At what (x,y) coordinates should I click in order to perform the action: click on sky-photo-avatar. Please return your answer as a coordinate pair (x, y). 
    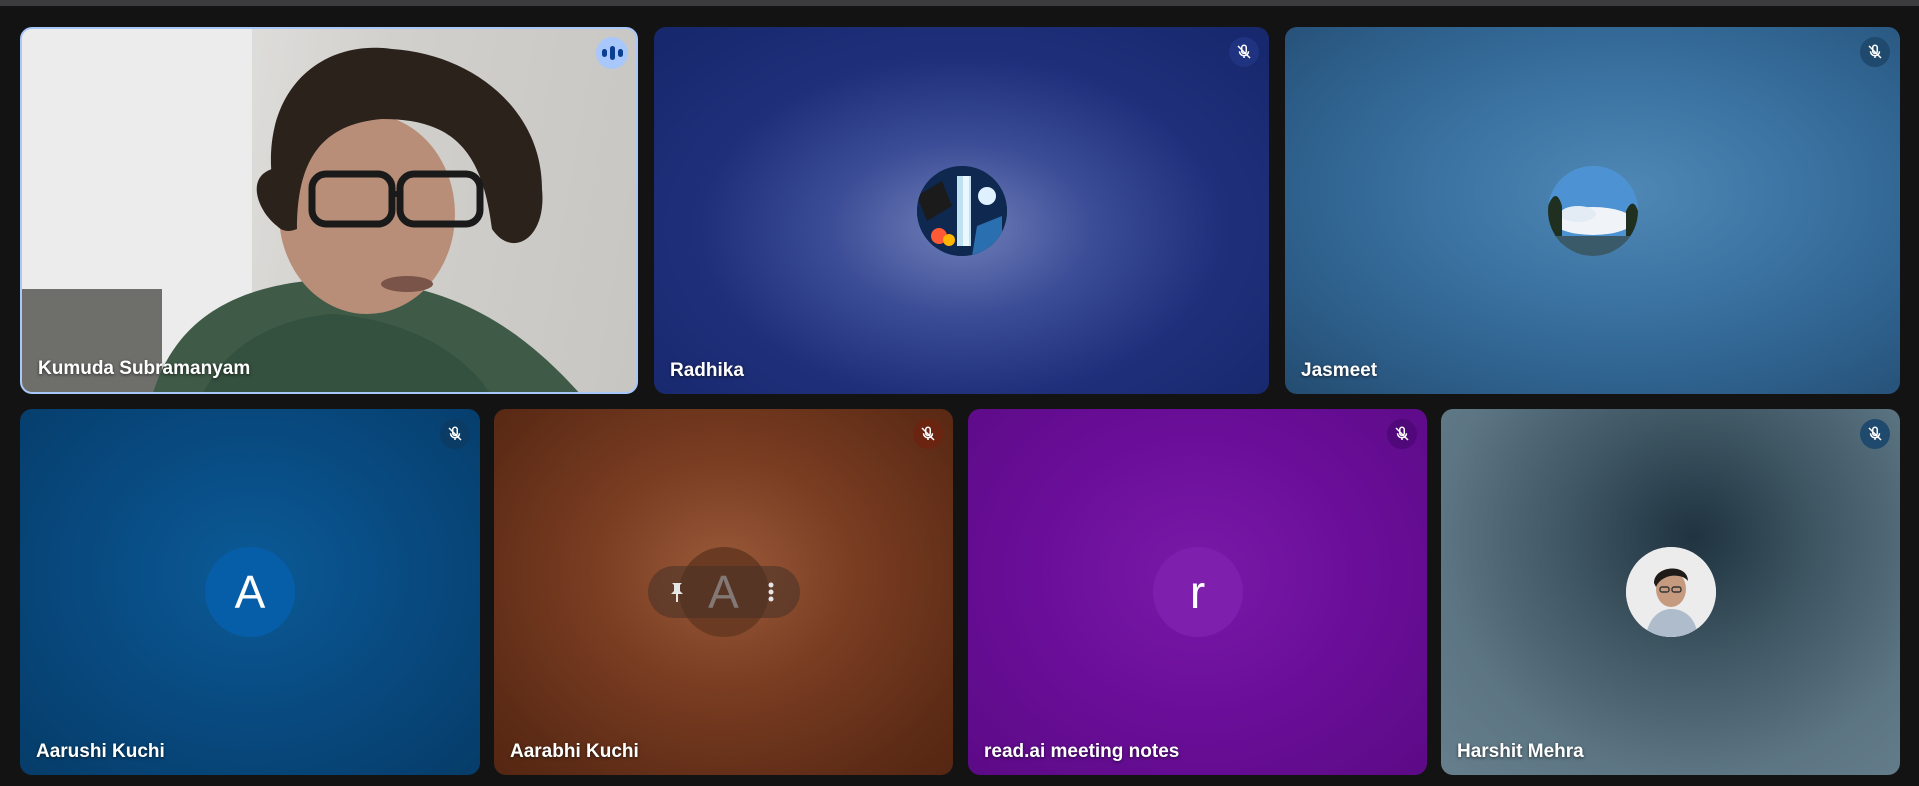
    Looking at the image, I should click on (1592, 210).